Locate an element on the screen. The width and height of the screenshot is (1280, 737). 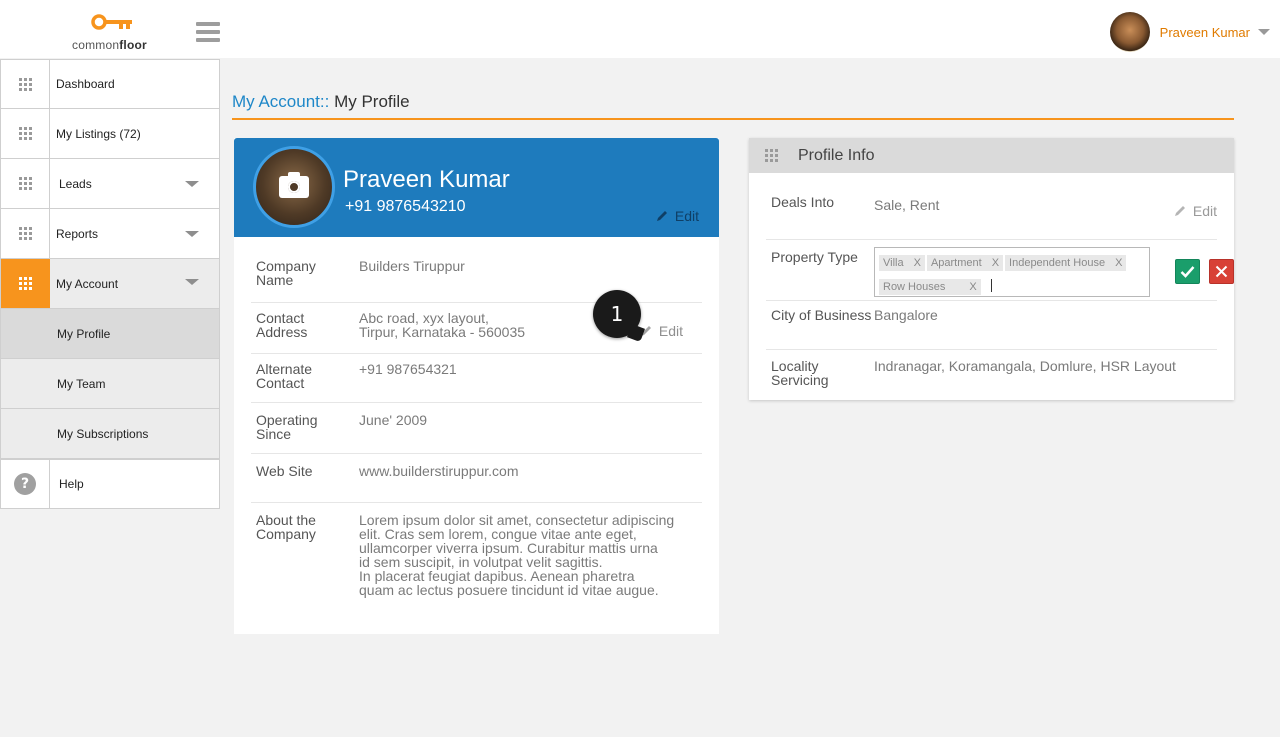
detail-value: Bangalore is located at coordinates (906, 315).